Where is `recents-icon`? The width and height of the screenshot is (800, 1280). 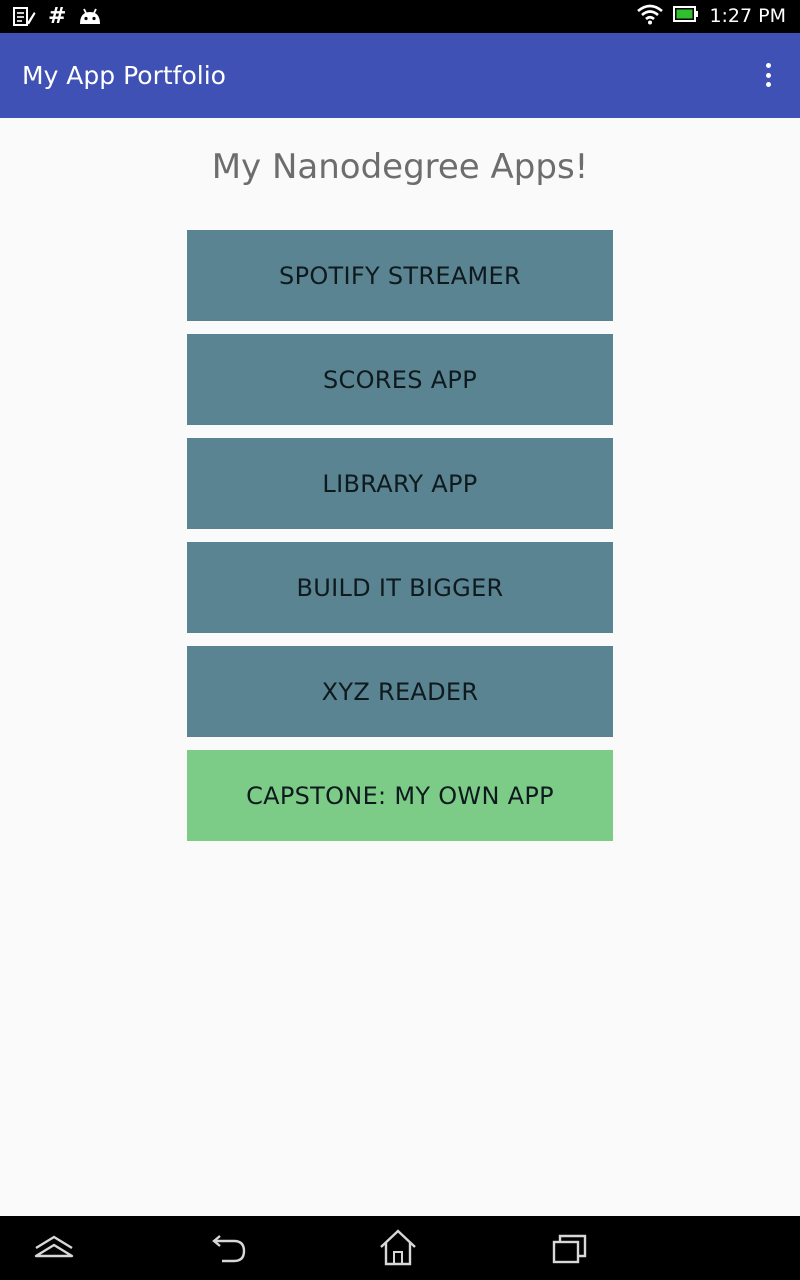
recents-icon is located at coordinates (570, 1248).